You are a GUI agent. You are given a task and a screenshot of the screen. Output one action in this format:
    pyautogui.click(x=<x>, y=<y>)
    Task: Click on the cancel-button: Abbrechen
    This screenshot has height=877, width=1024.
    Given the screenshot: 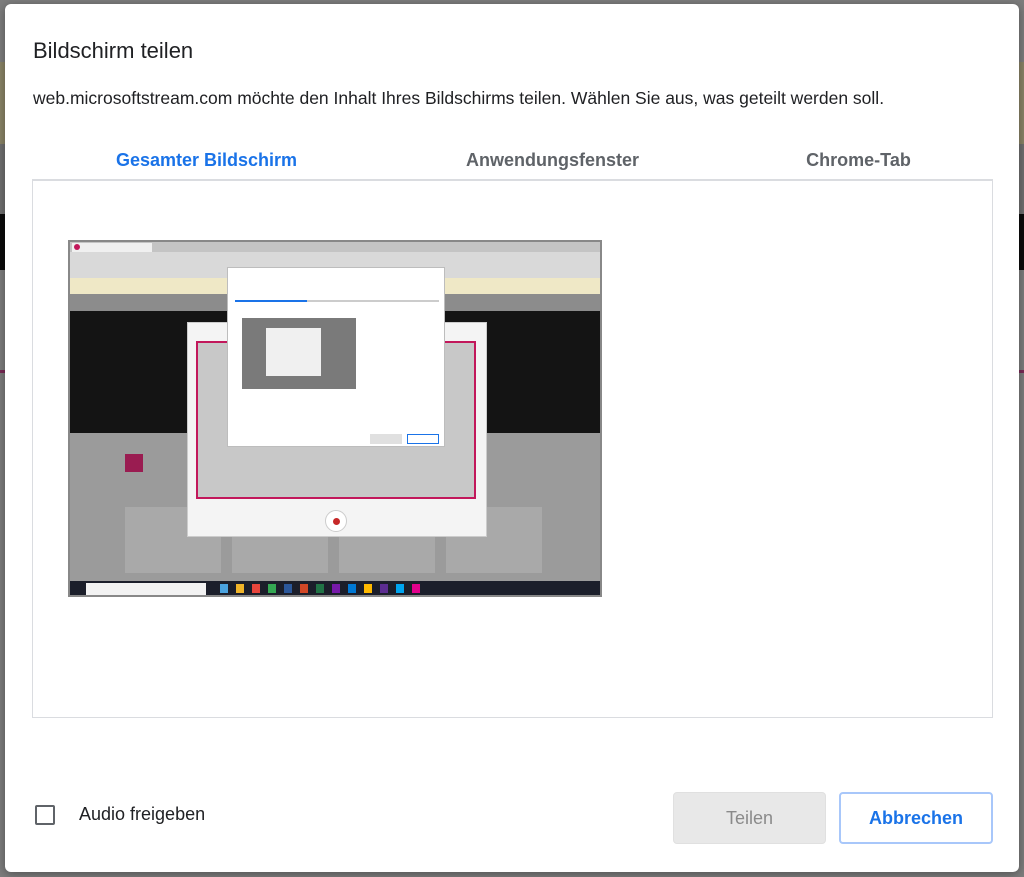 What is the action you would take?
    pyautogui.click(x=916, y=818)
    